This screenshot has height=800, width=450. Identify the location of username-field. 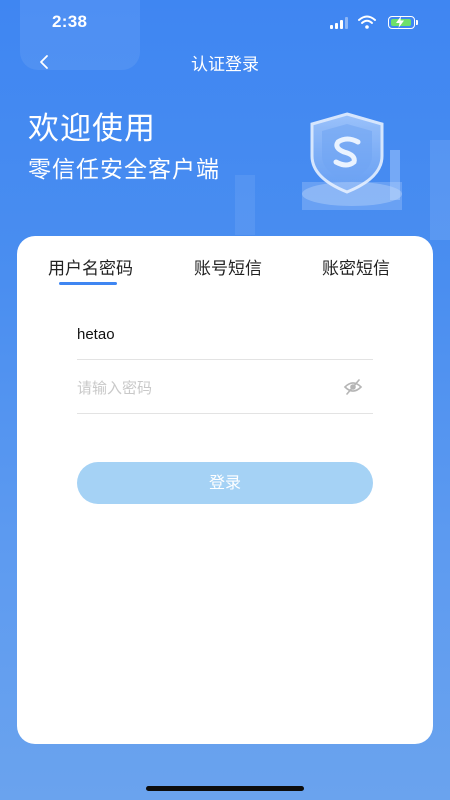
(225, 334).